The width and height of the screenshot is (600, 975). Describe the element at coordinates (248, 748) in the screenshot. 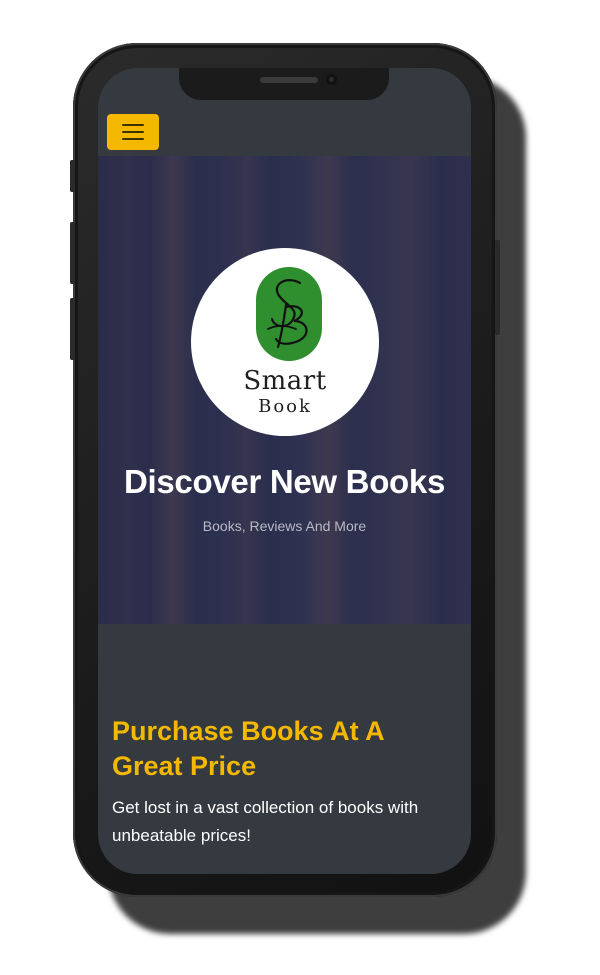

I see `feature-title: Purchase Books At A Great Price` at that location.